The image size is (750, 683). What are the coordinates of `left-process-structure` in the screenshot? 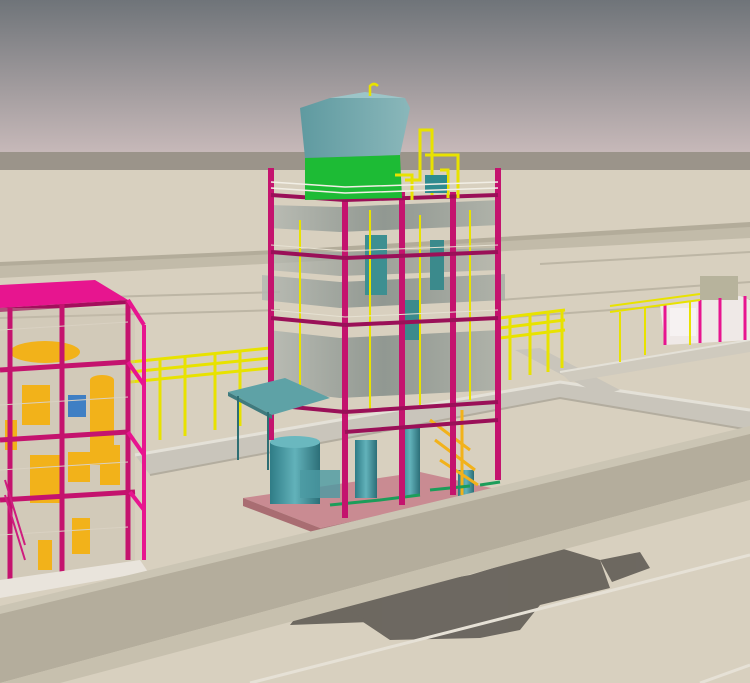 It's located at (74, 439).